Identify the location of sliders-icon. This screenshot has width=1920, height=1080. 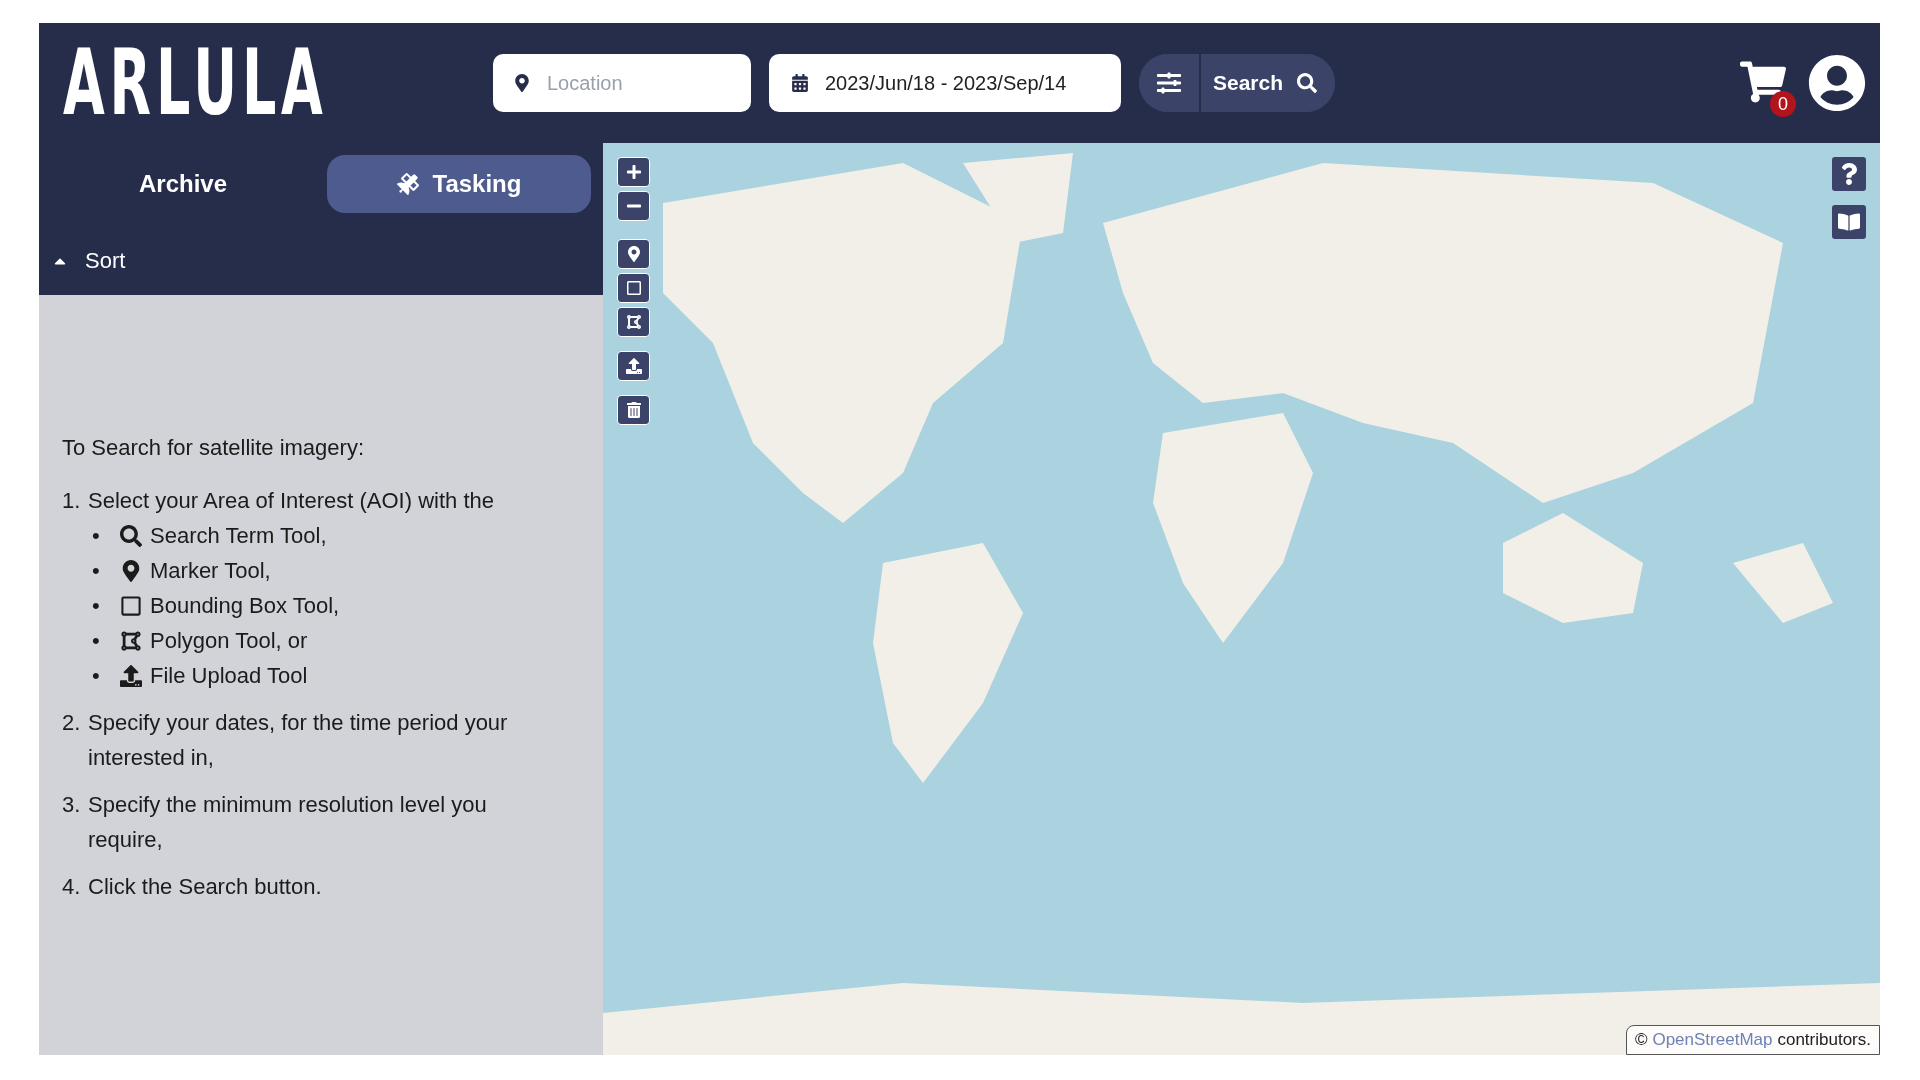
(1169, 83).